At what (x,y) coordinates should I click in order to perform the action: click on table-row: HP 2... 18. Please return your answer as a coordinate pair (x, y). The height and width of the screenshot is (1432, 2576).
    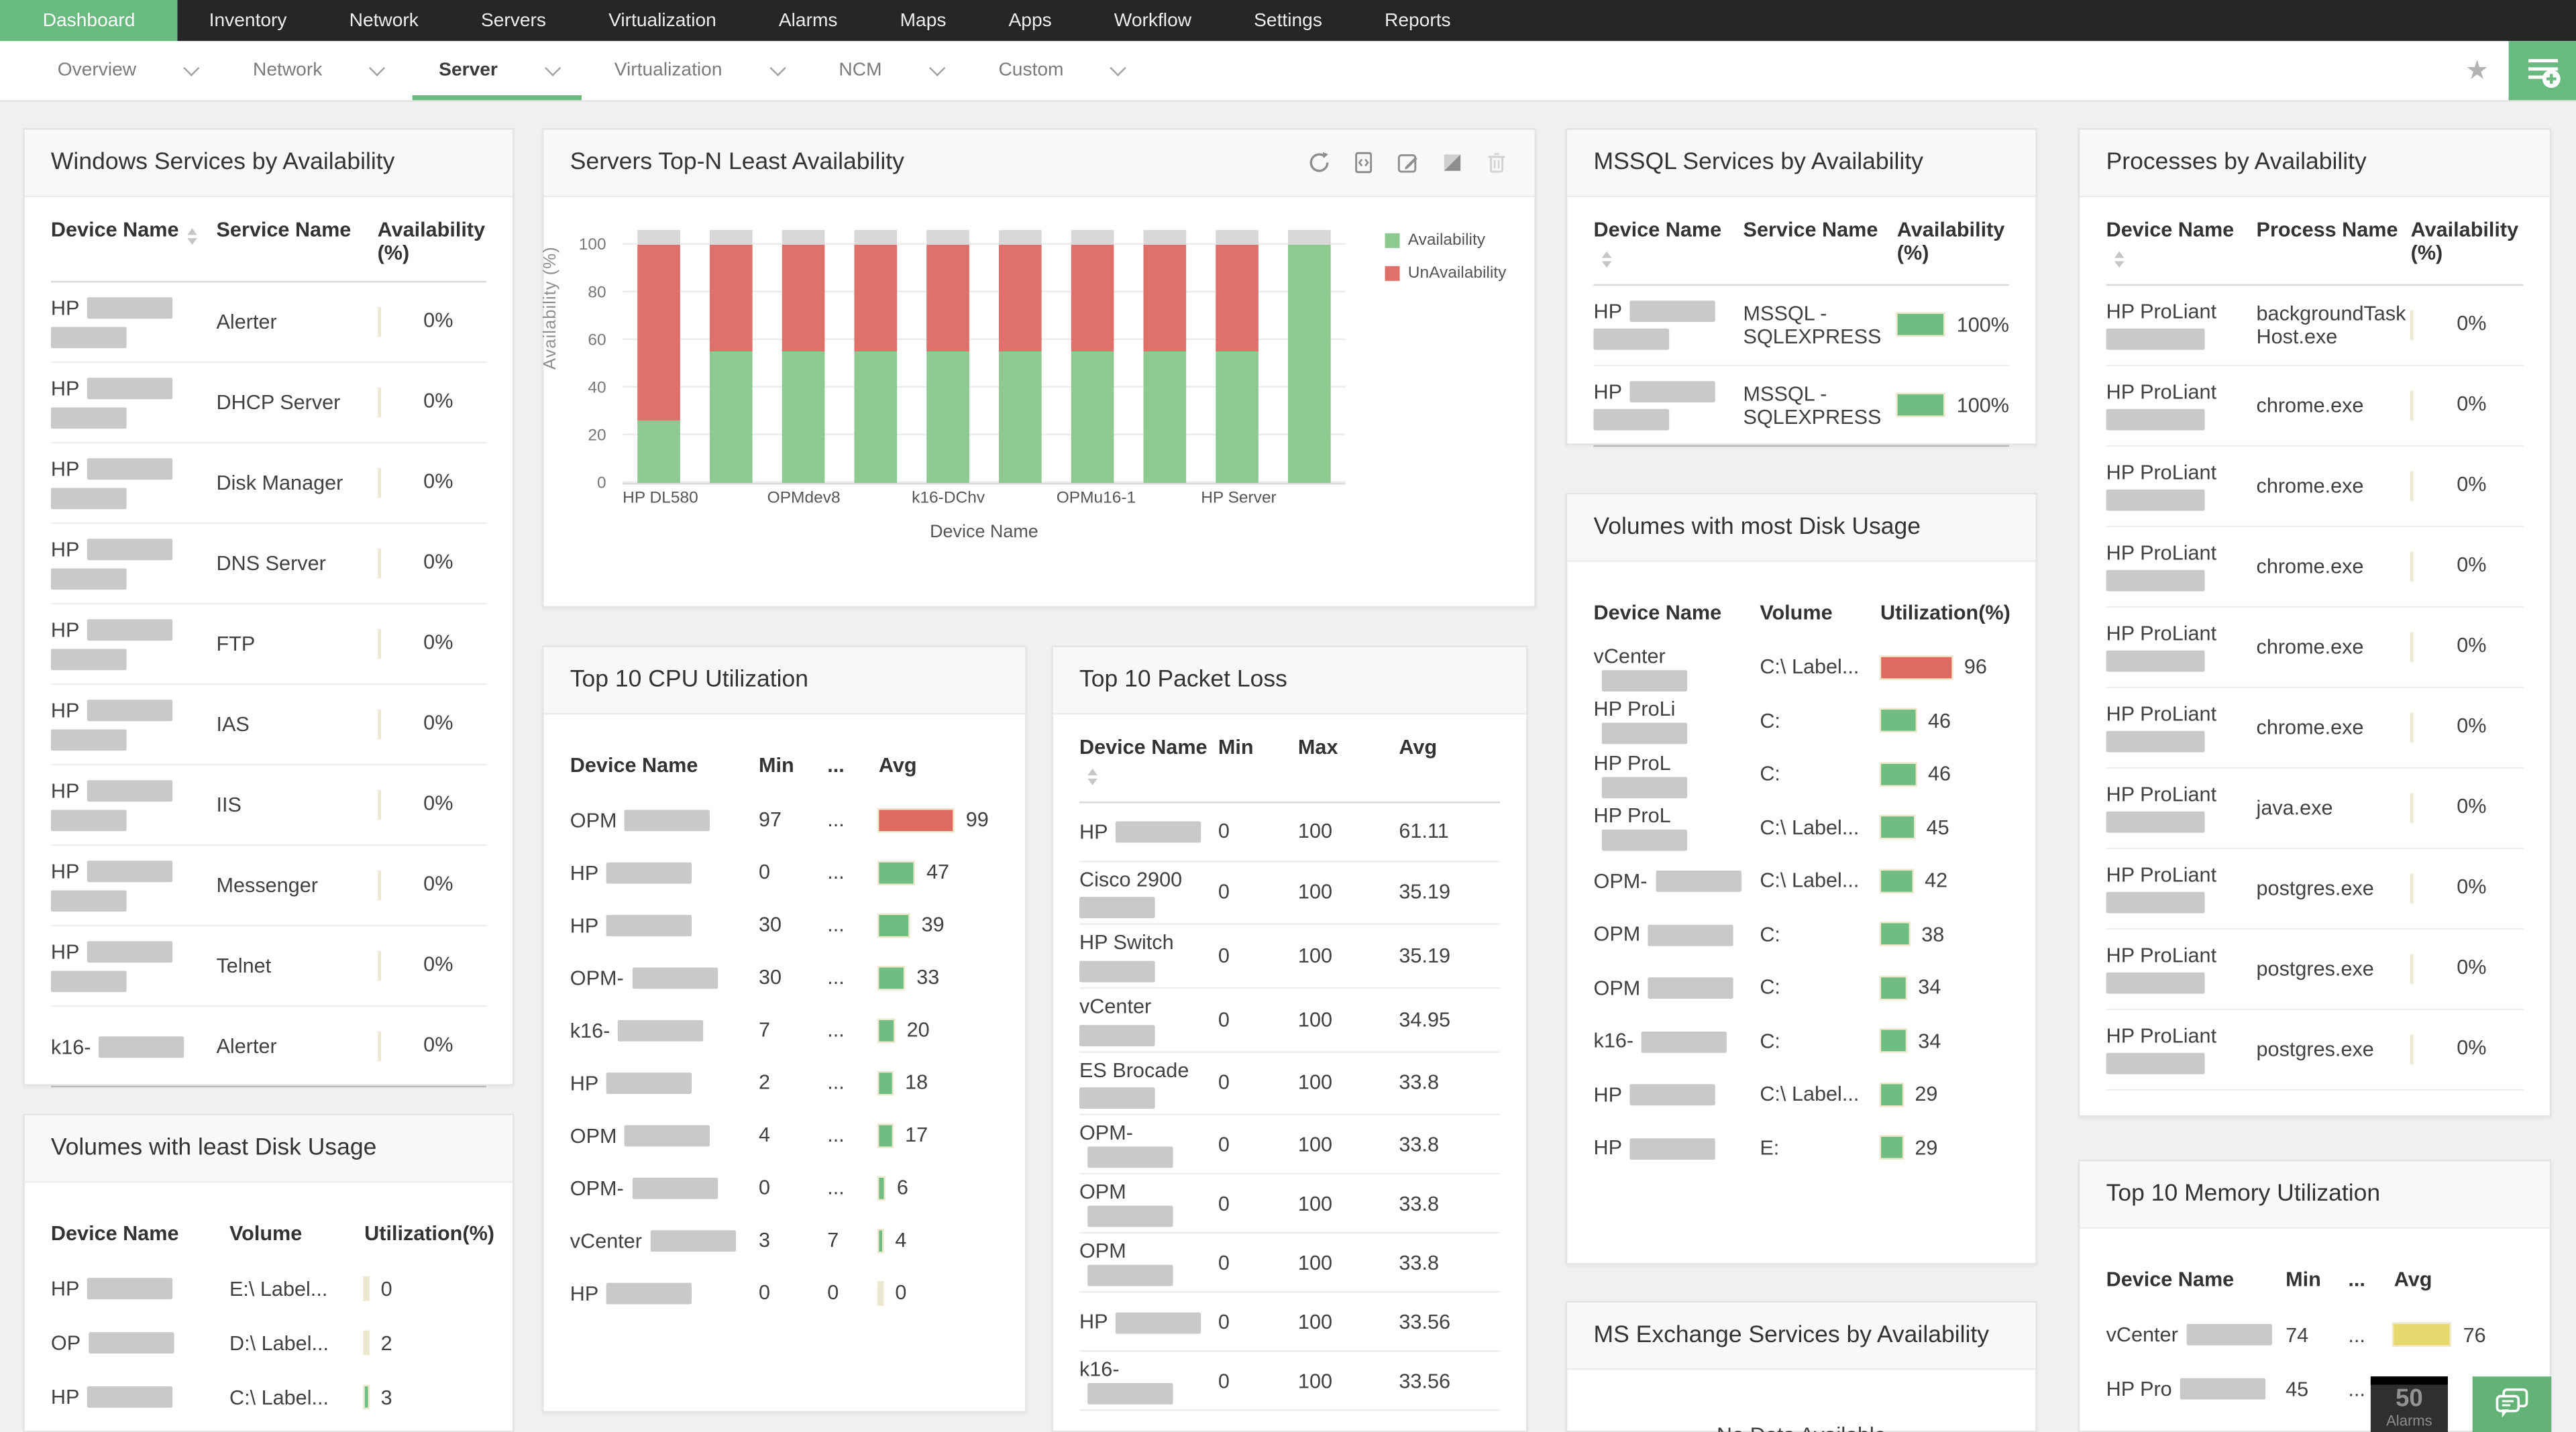
    Looking at the image, I should click on (784, 1082).